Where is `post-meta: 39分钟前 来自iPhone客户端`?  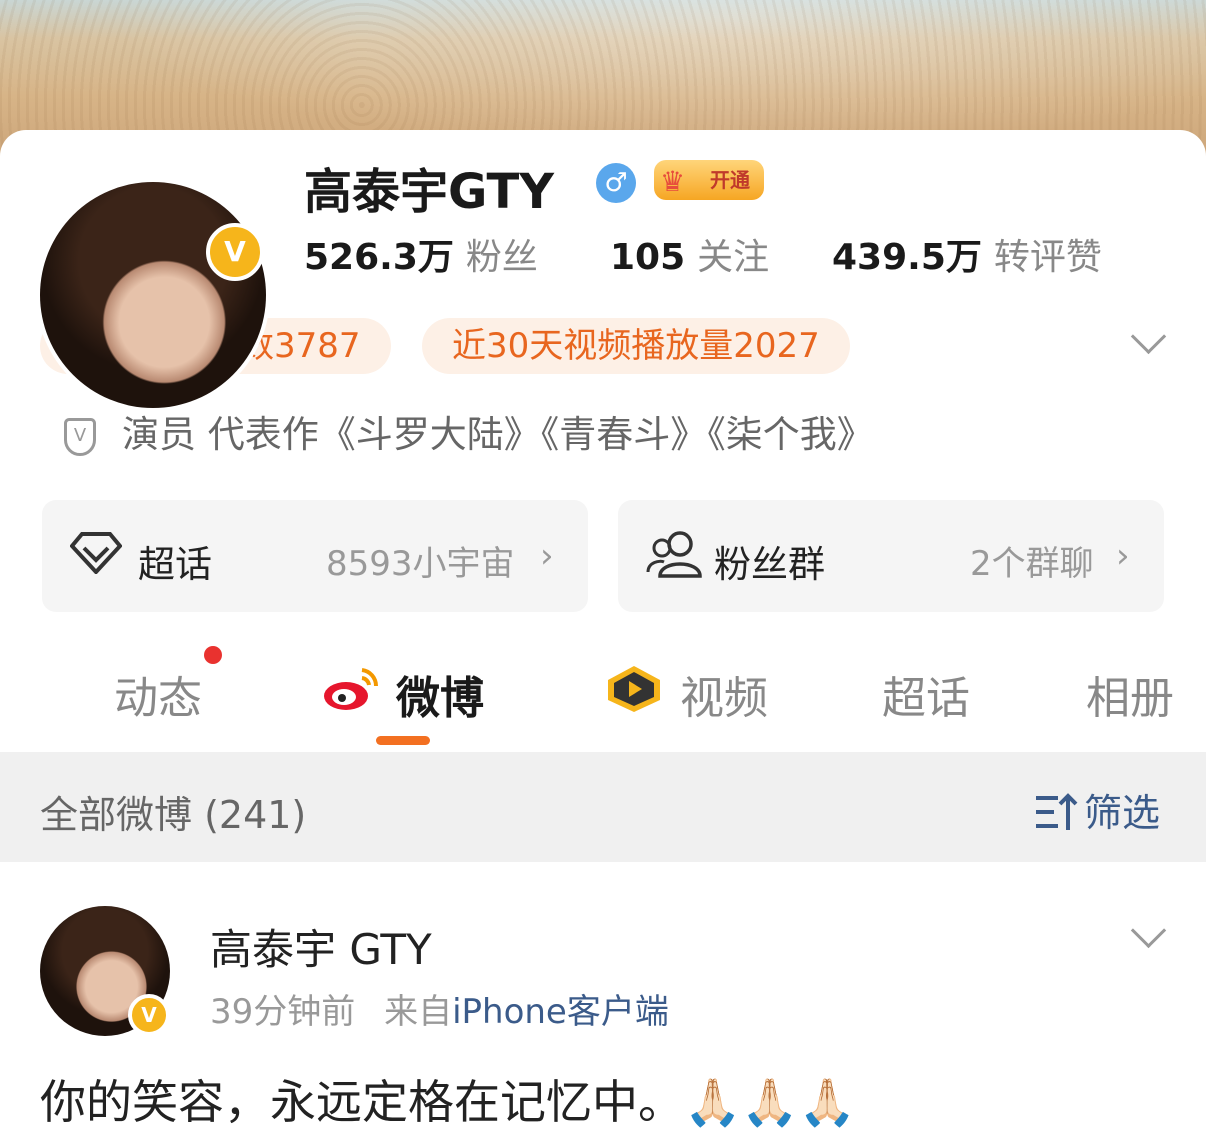 post-meta: 39分钟前 来自iPhone客户端 is located at coordinates (439, 1008).